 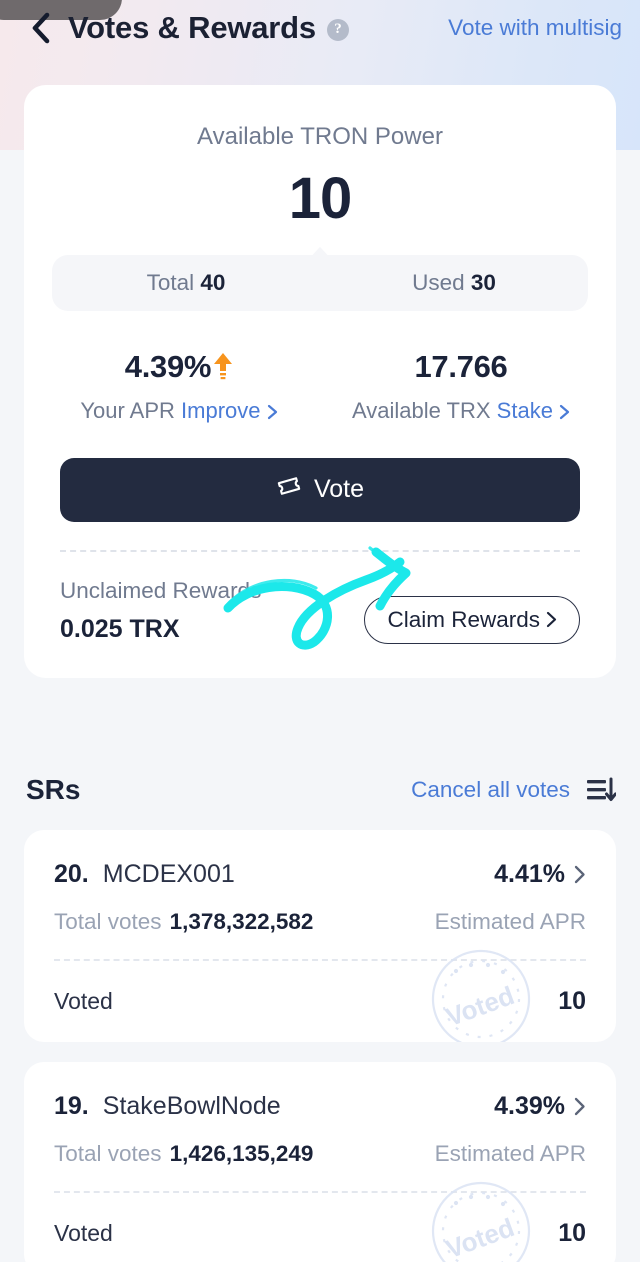 I want to click on sr-votes-row: Total votes 1,378,322,582 Estimated APR, so click(x=320, y=922).